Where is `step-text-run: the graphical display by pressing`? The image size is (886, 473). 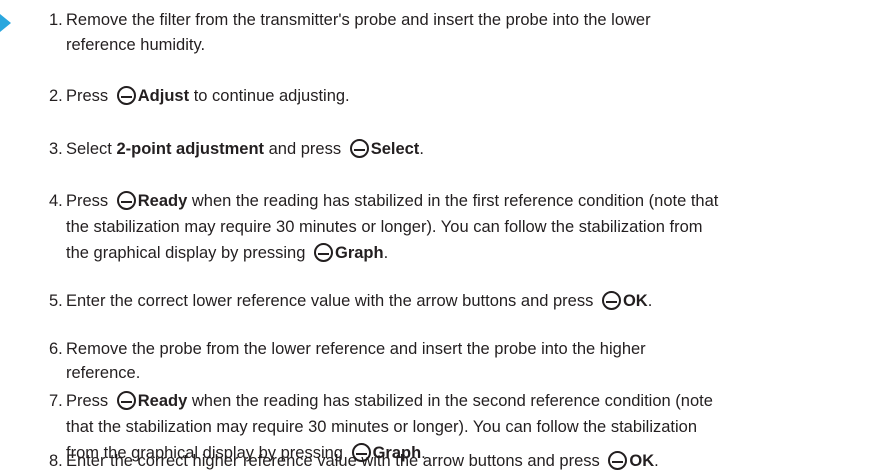 step-text-run: the graphical display by pressing is located at coordinates (188, 253).